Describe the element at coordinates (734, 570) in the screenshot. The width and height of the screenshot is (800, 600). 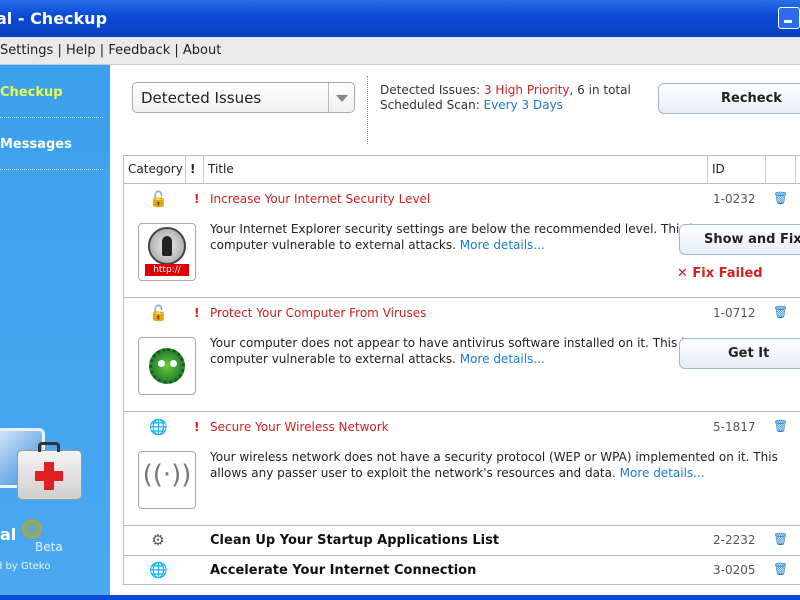
I see `issue-id: 3-0205` at that location.